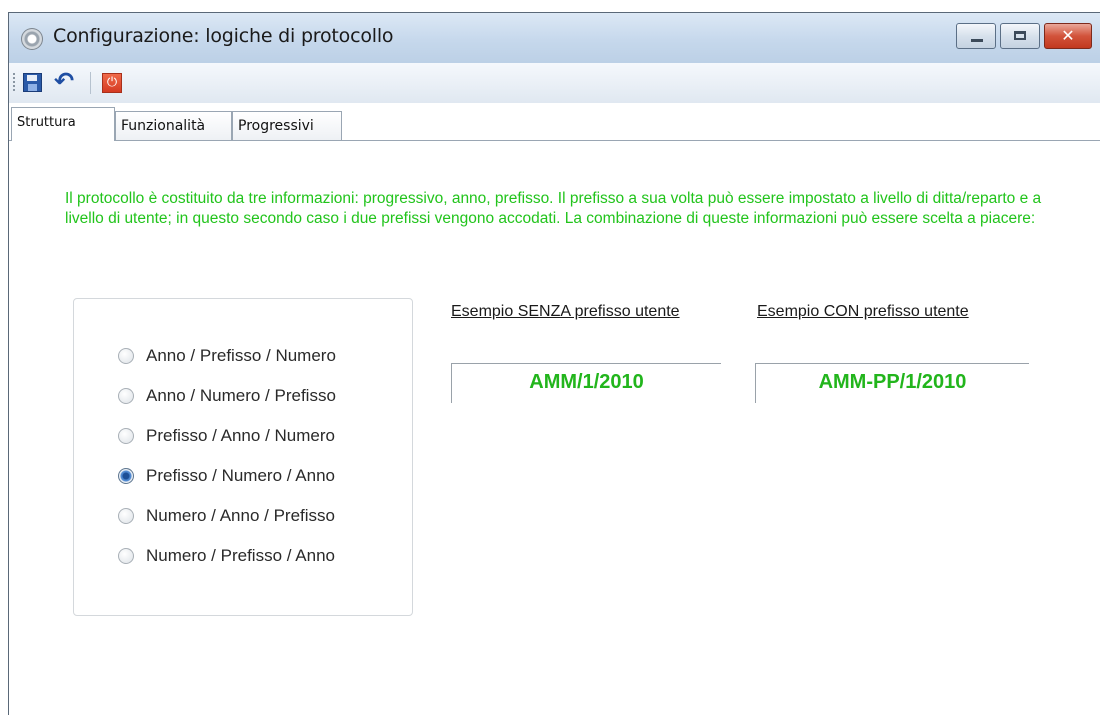  I want to click on minimize-button, so click(976, 36).